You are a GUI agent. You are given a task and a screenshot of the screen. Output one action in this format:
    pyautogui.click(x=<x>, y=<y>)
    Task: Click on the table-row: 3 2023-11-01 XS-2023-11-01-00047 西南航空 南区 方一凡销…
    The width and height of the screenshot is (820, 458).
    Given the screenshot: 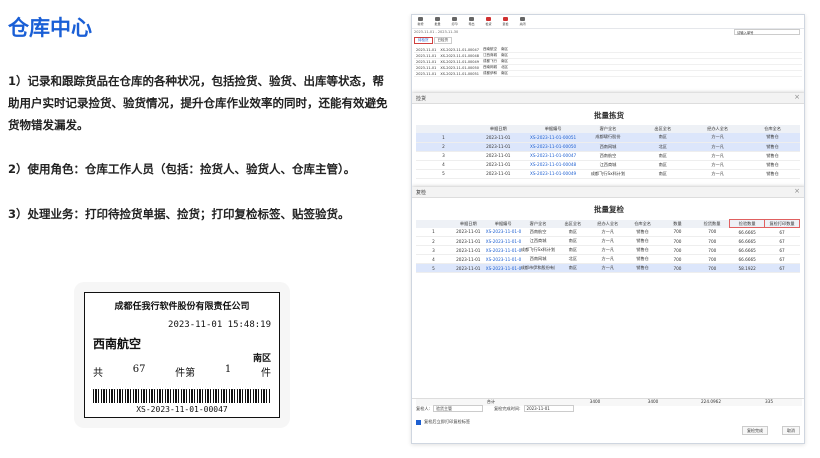 What is the action you would take?
    pyautogui.click(x=608, y=156)
    